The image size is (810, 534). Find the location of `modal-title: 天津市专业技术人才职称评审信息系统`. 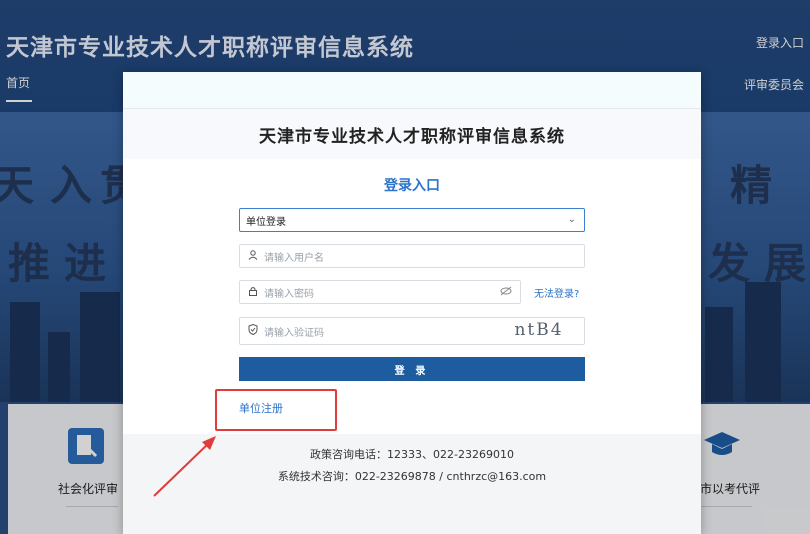

modal-title: 天津市专业技术人才职称评审信息系统 is located at coordinates (412, 136).